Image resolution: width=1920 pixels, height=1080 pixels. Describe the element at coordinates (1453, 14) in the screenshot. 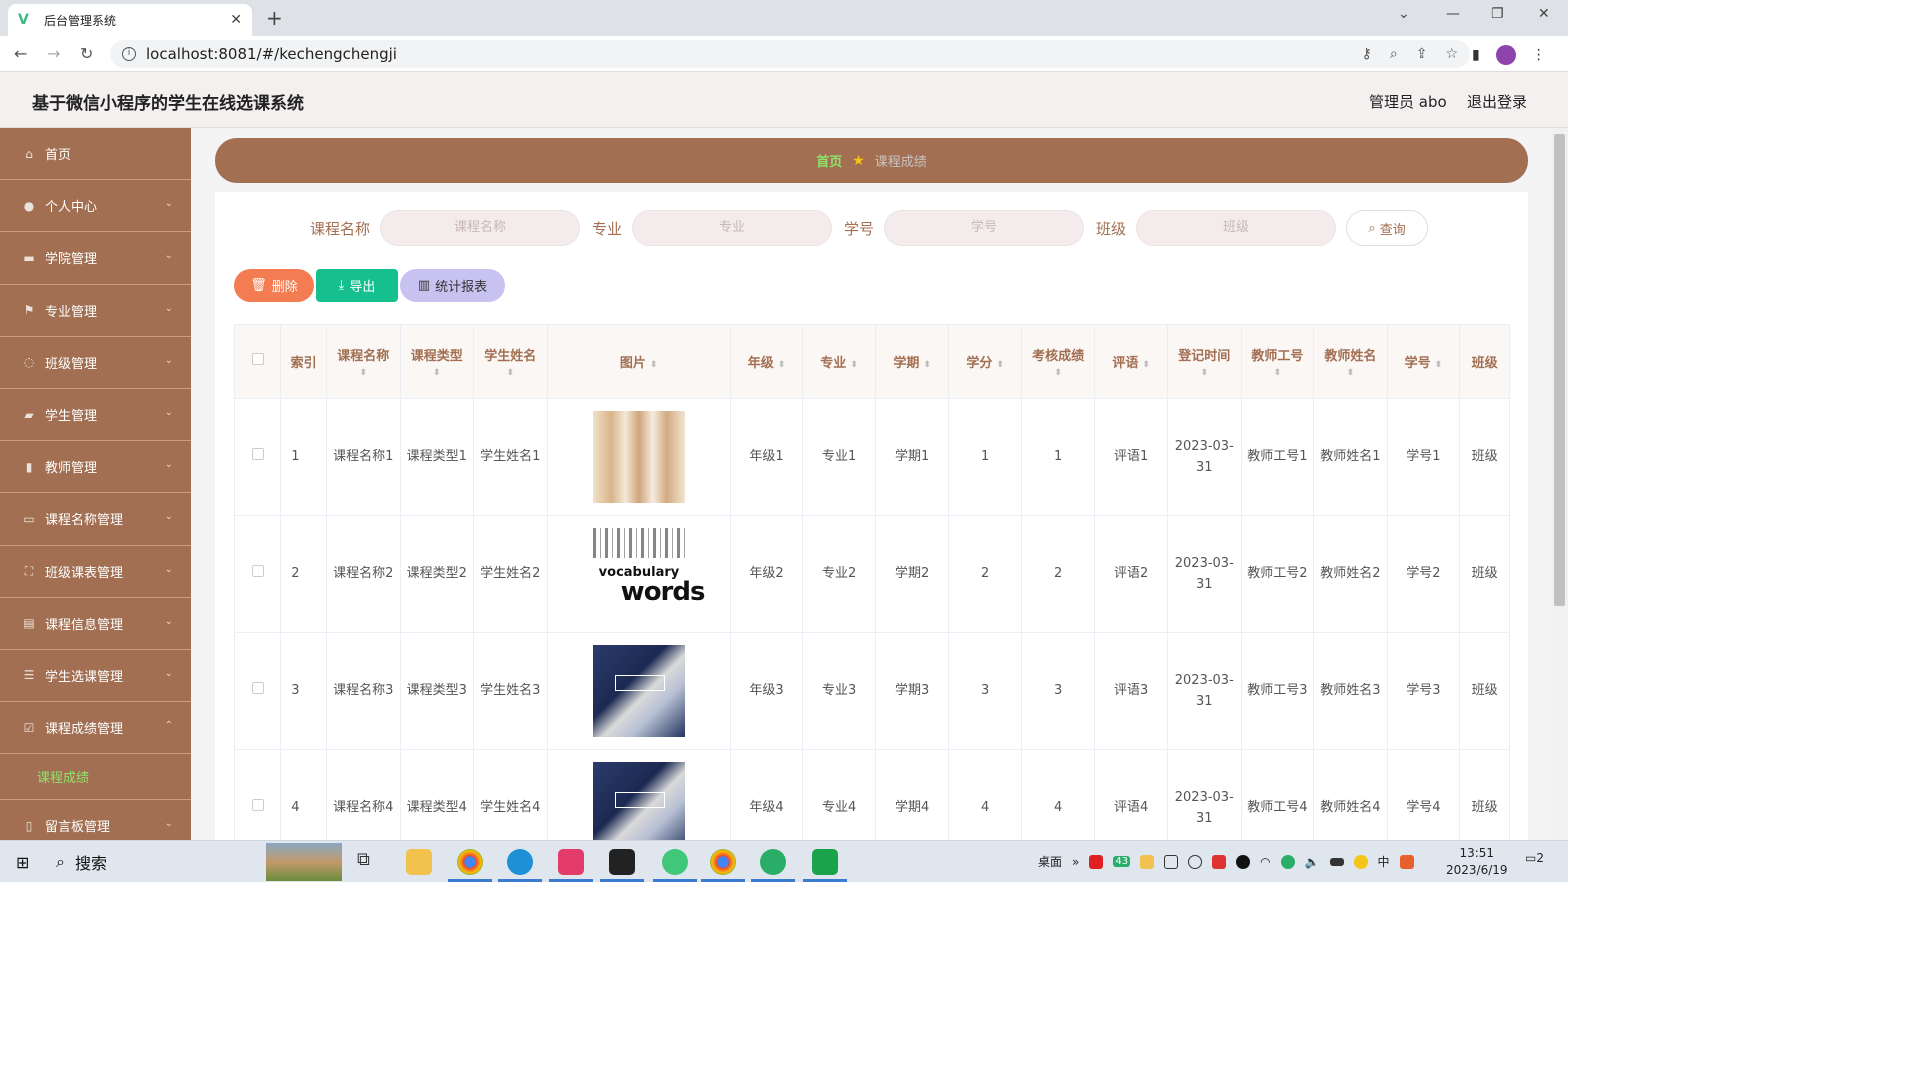

I see `minimize-icon: —` at that location.